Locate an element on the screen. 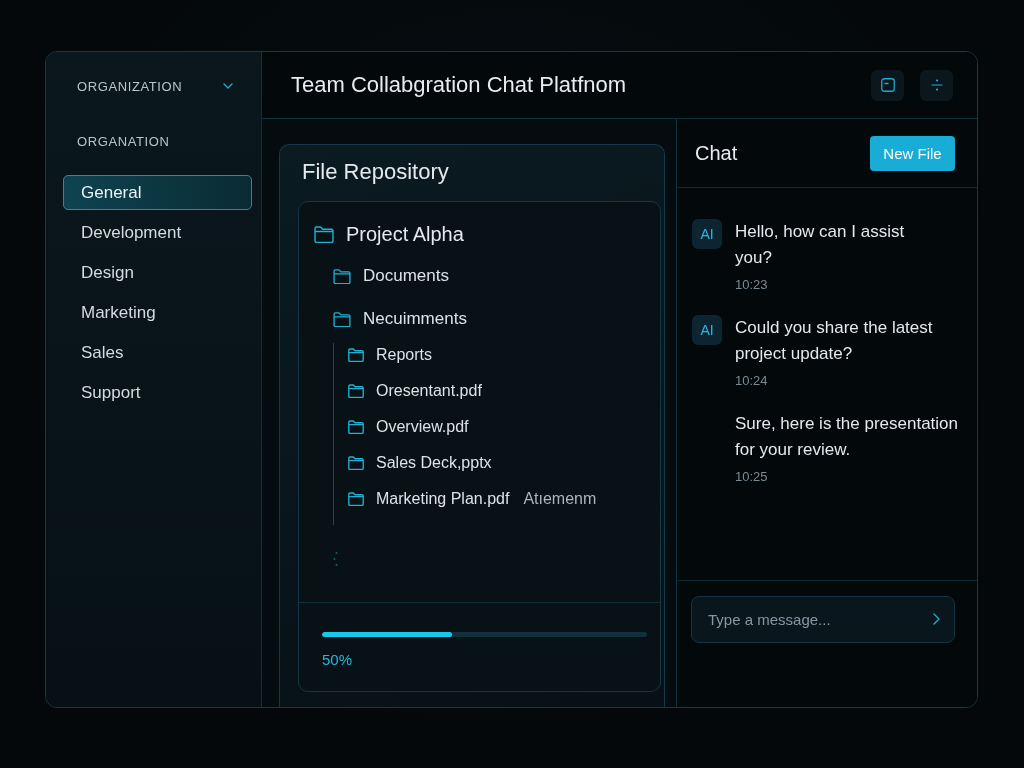  progress-label: 50% is located at coordinates (338, 660).